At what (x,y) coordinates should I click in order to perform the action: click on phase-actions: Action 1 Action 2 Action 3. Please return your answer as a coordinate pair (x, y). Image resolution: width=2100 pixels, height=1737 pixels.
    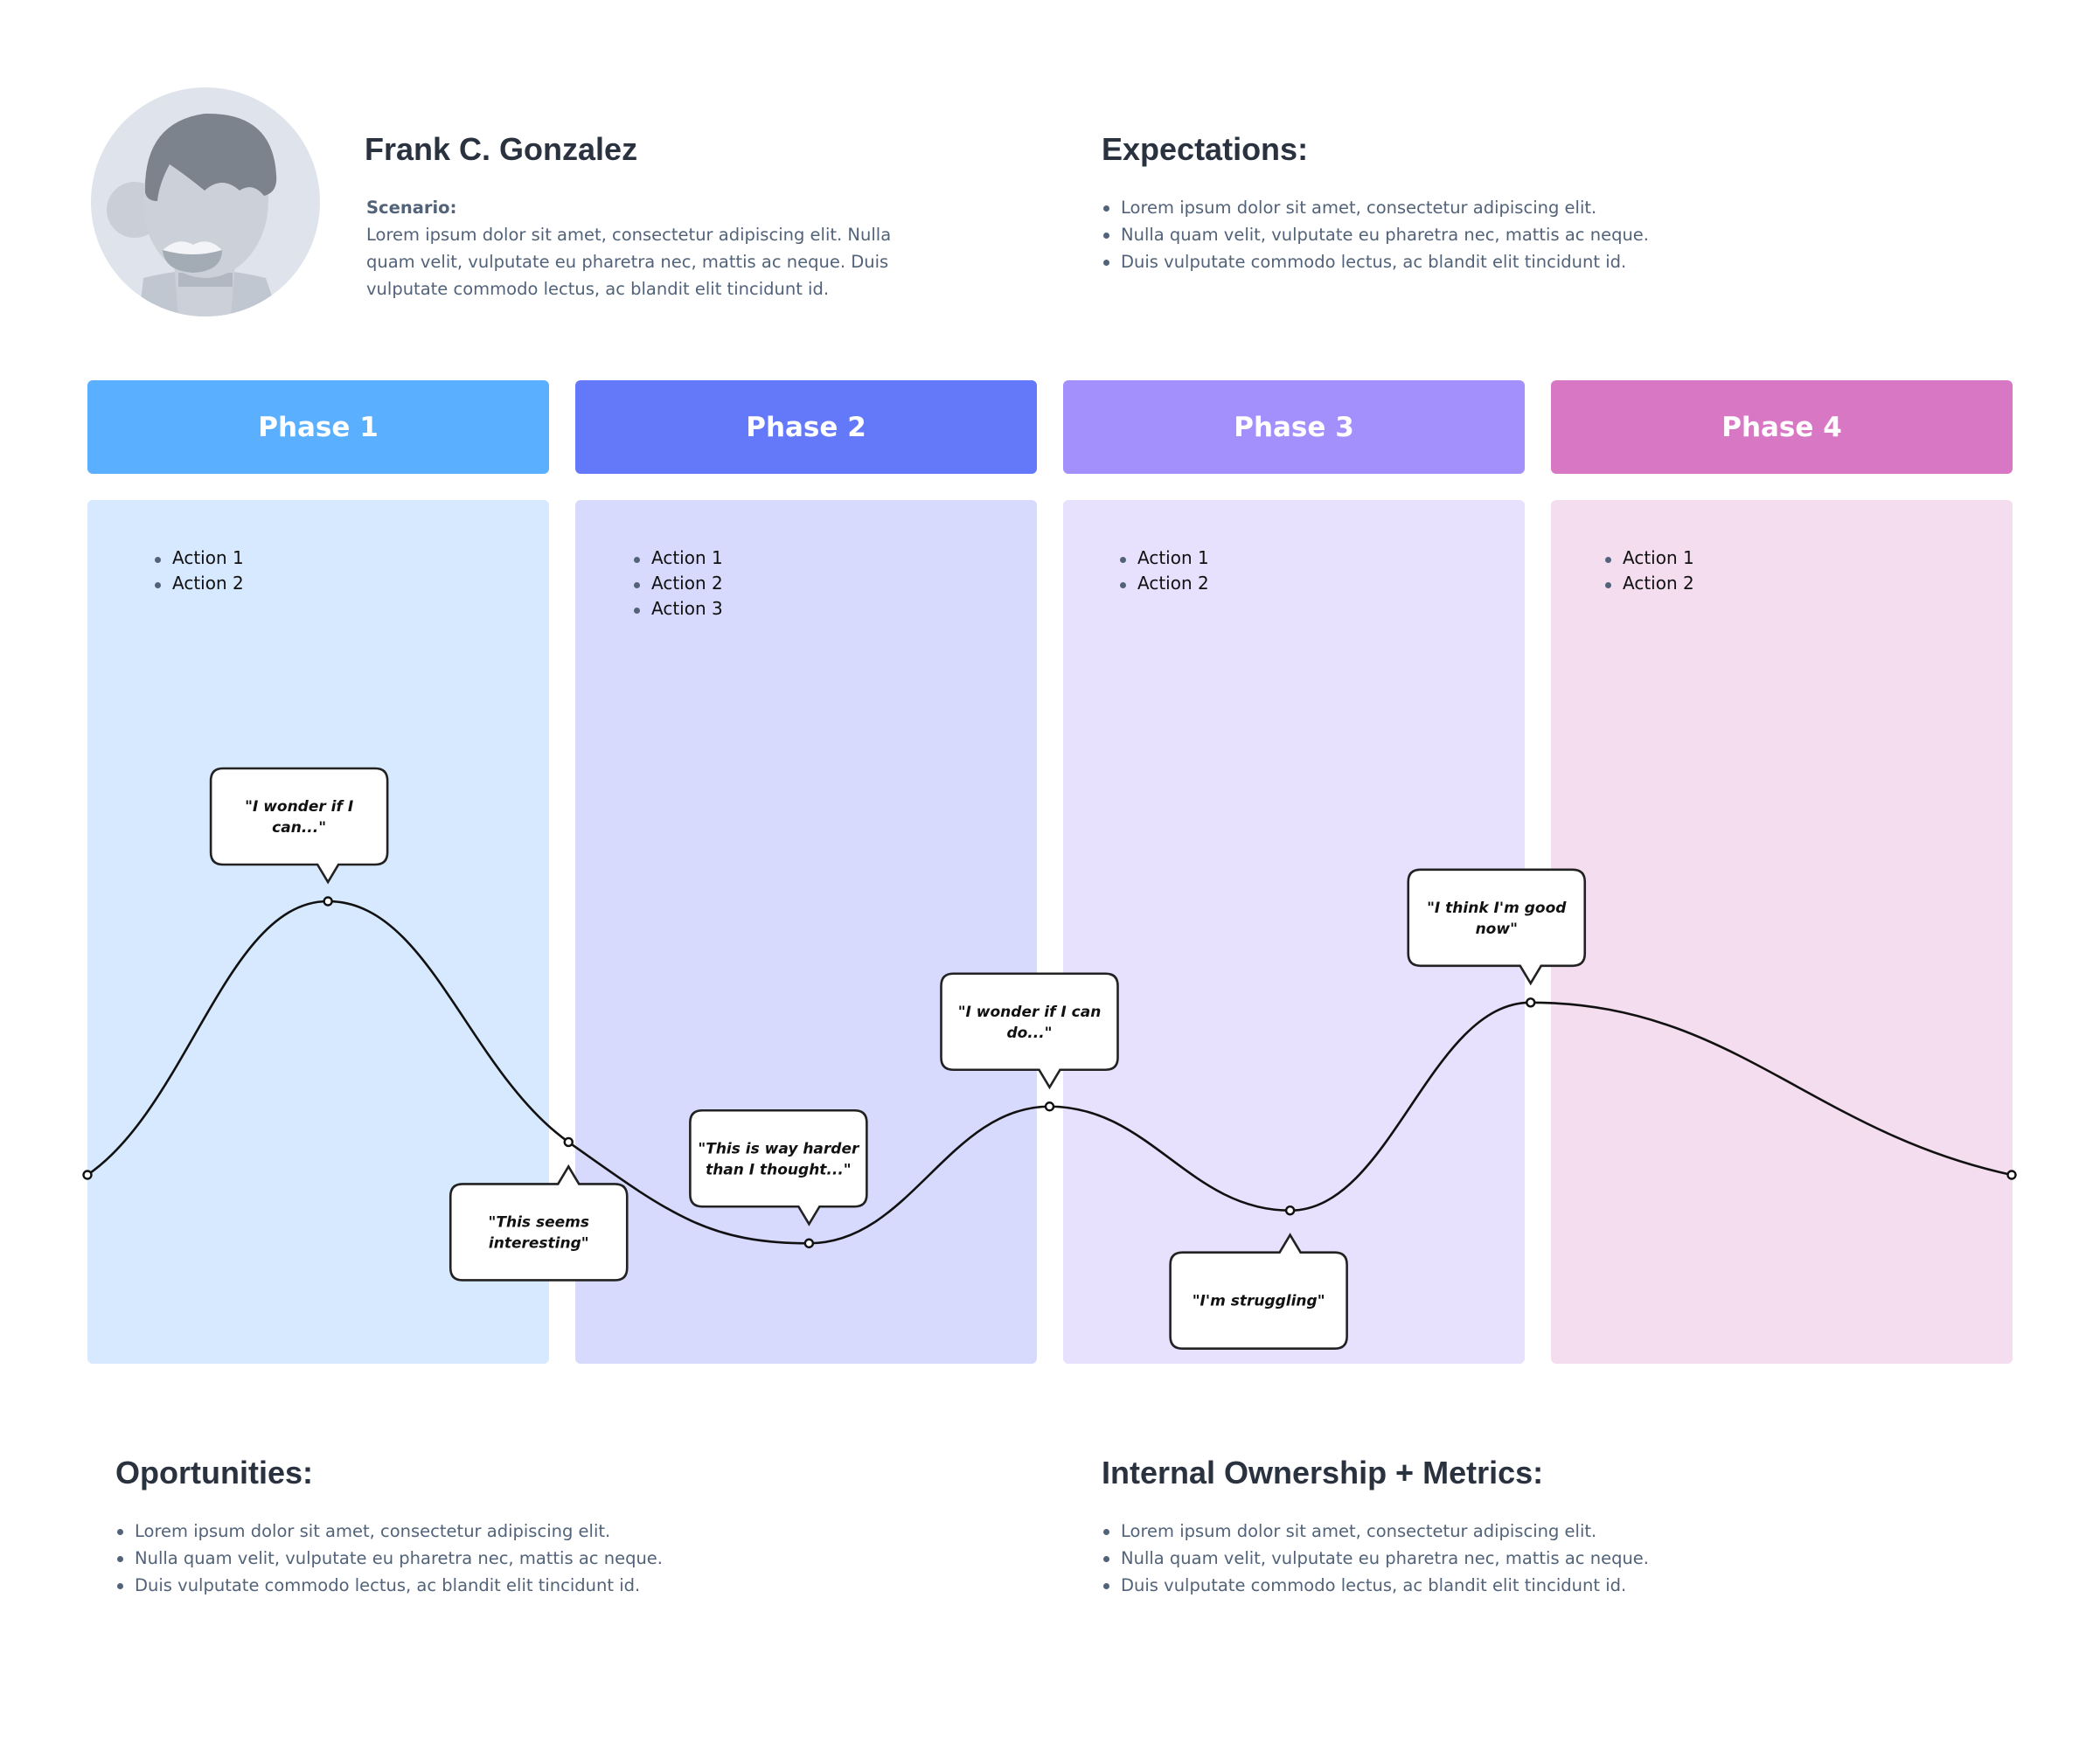
    Looking at the image, I should click on (677, 583).